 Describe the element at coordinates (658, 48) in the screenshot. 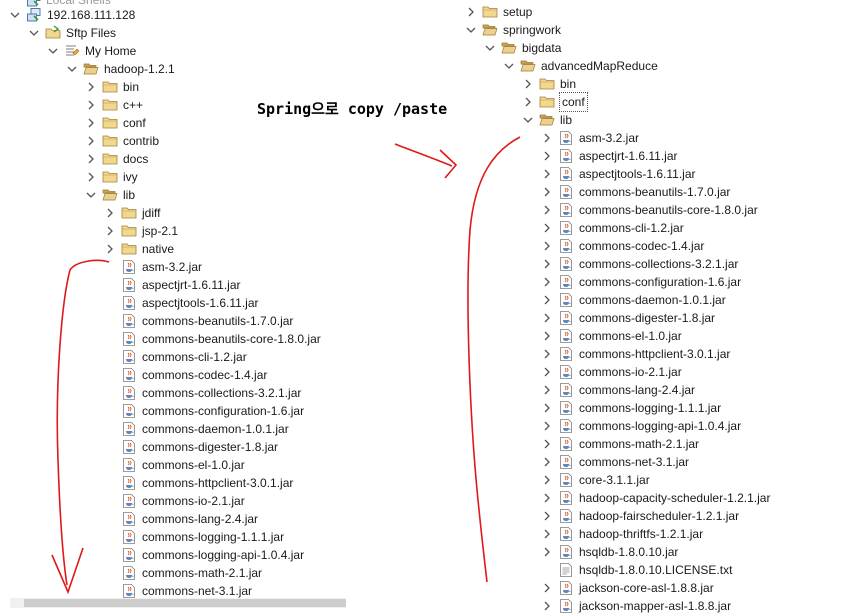

I see `tree-item-bigdata: bigdata` at that location.